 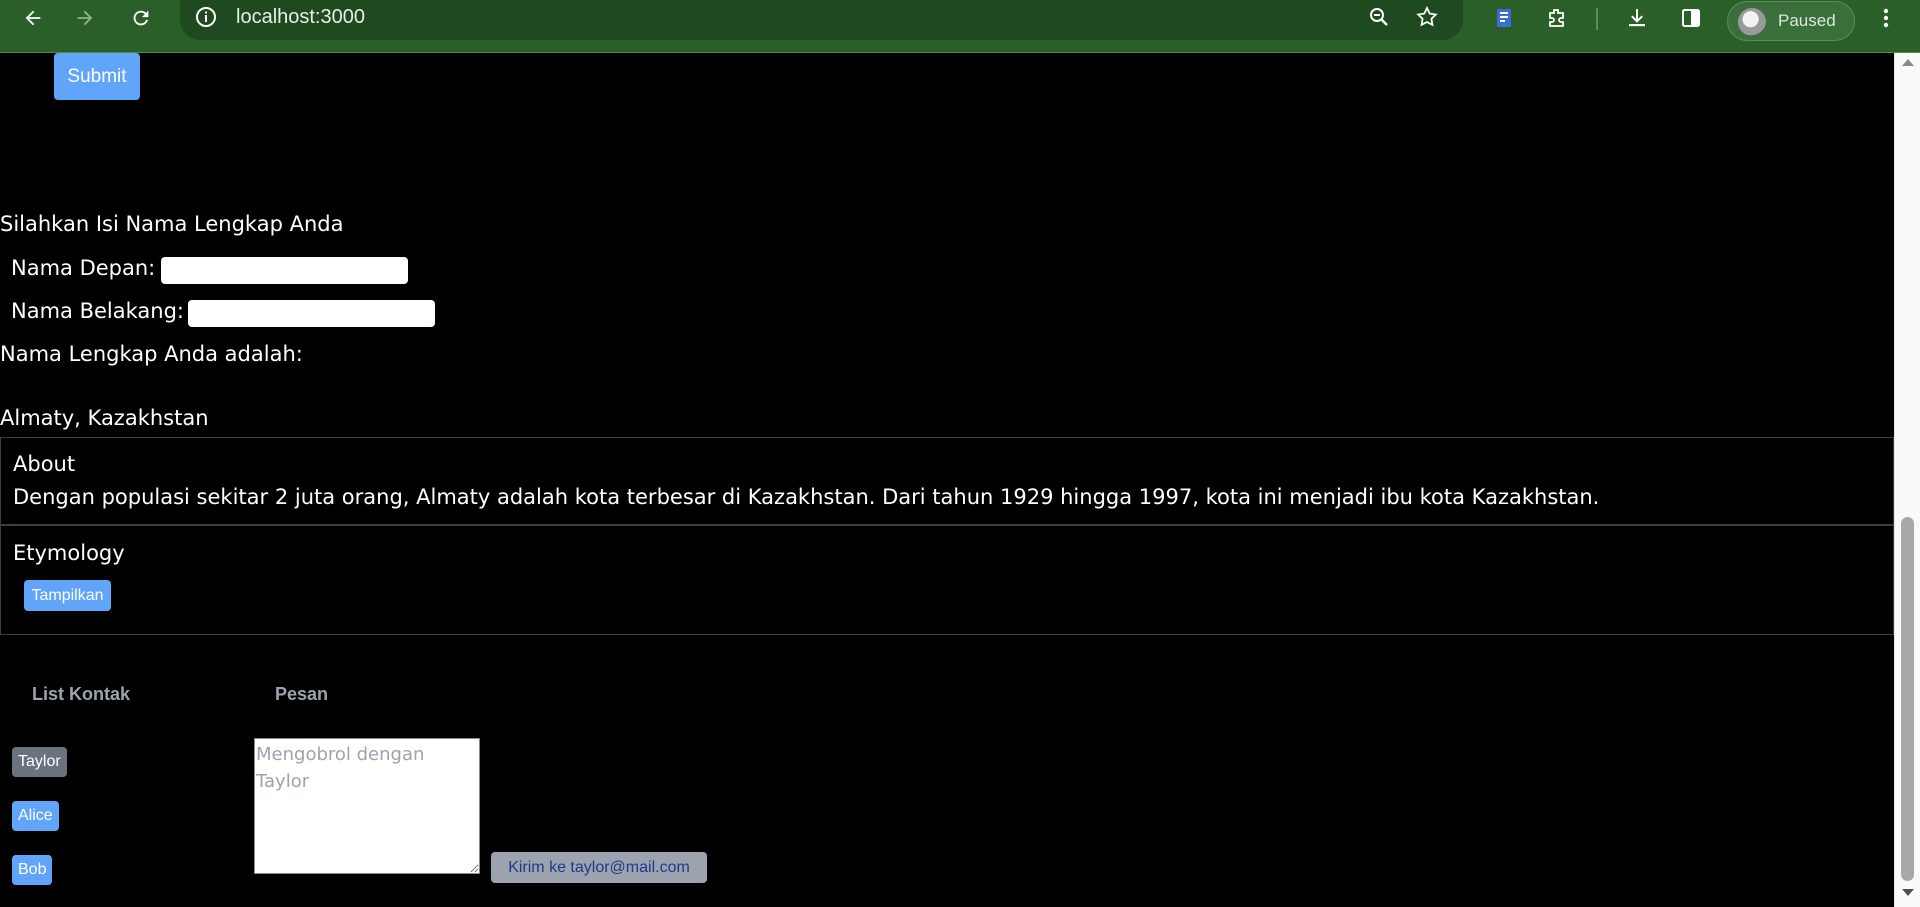 I want to click on address-bar: localhost:3000, so click(x=821, y=20).